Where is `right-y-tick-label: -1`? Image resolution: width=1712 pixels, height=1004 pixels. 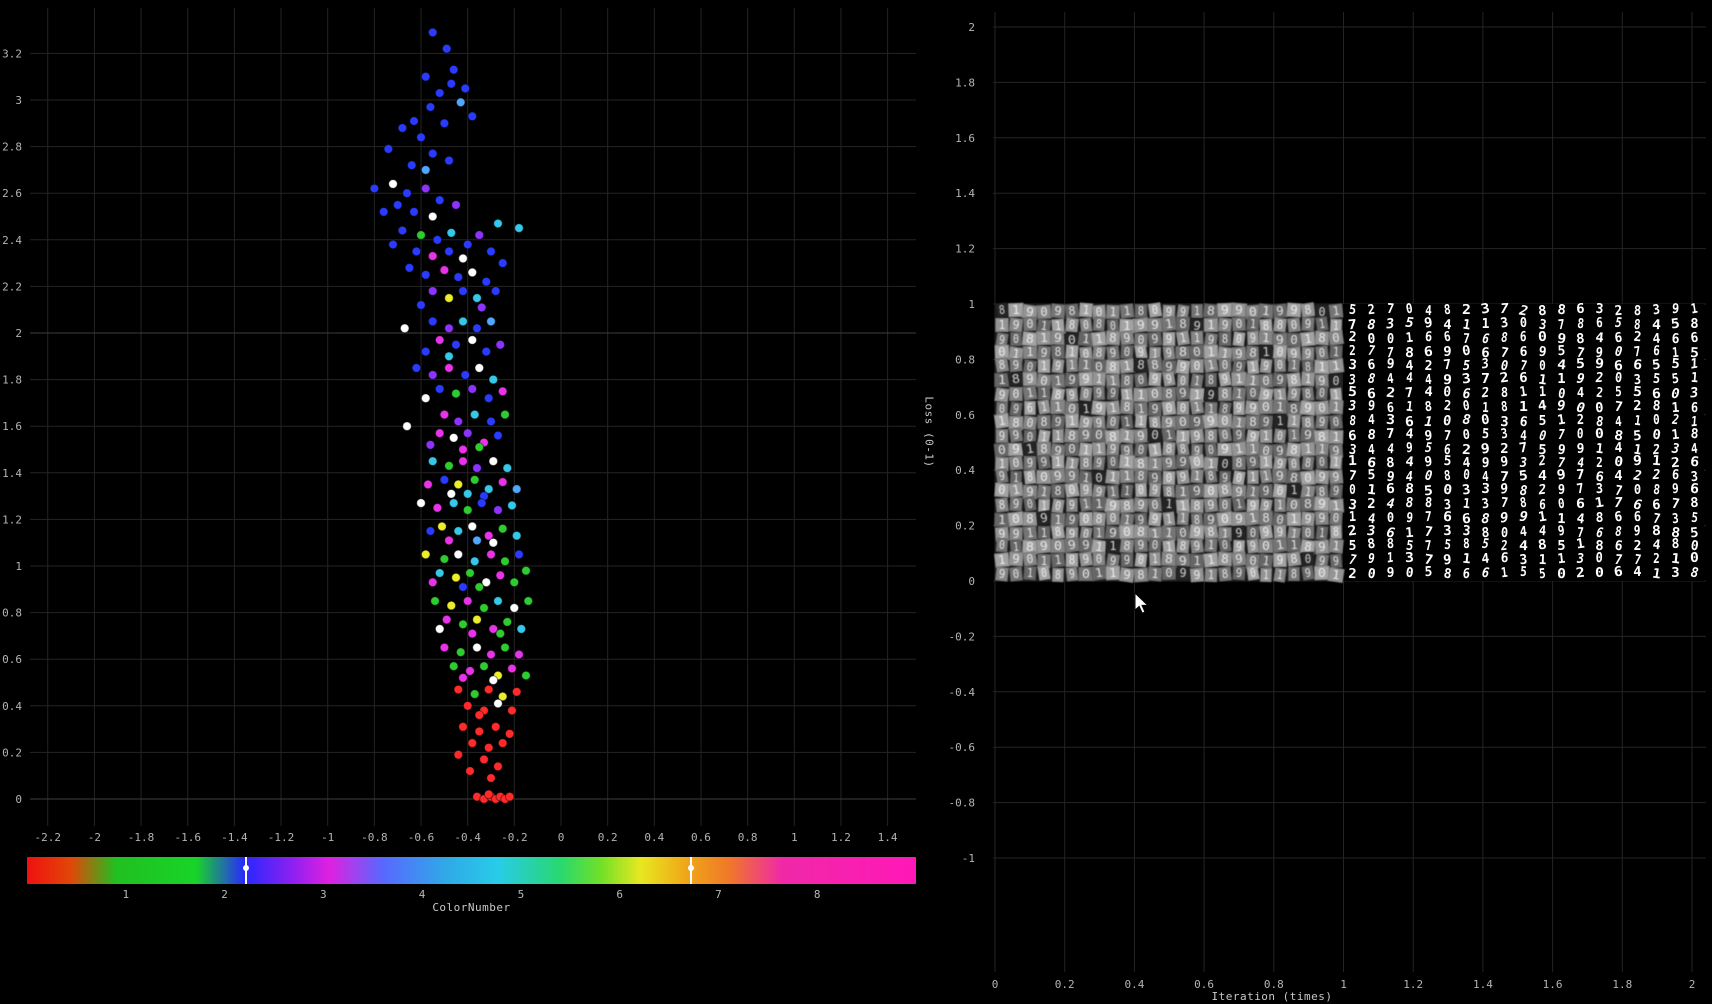
right-y-tick-label: -1 is located at coordinates (968, 858).